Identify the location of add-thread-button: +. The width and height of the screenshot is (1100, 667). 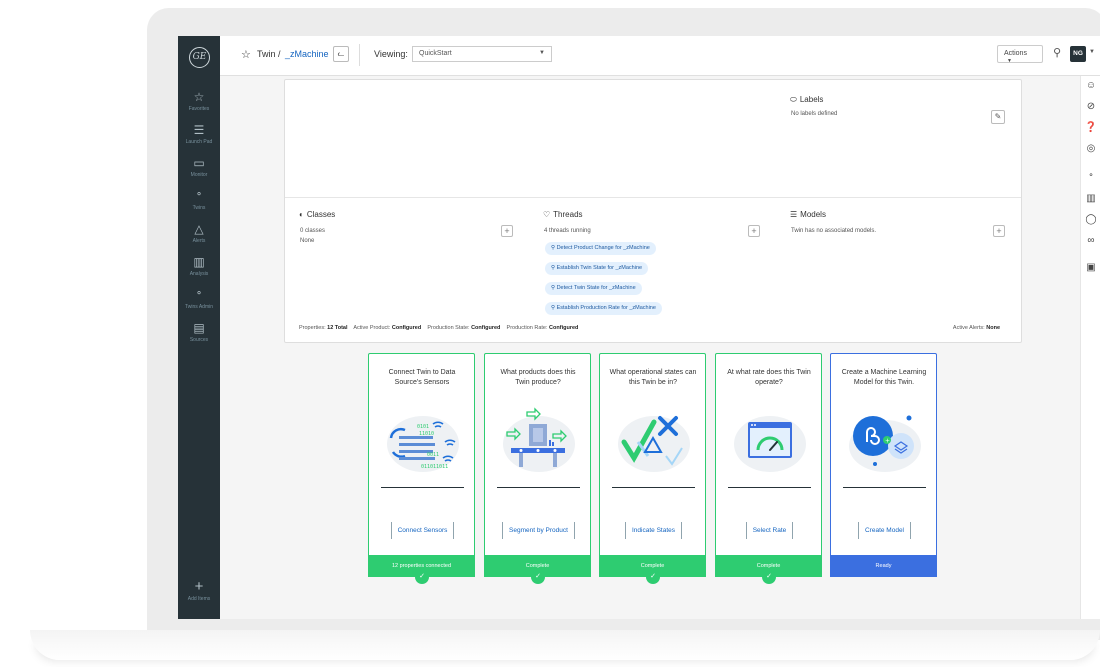
(754, 231).